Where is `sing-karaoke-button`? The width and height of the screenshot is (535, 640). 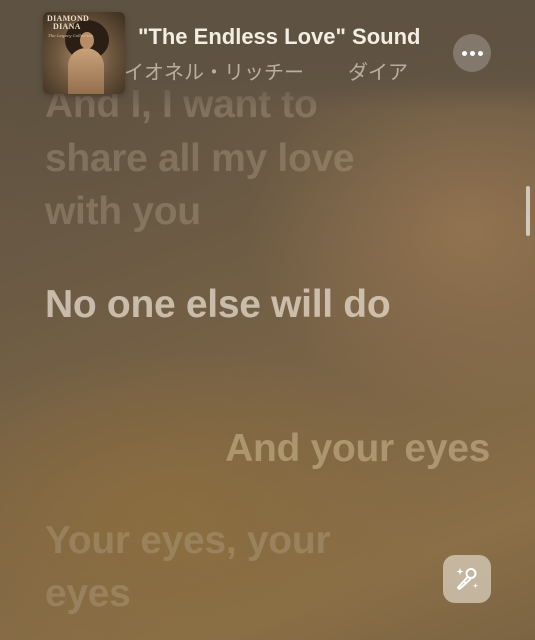
sing-karaoke-button is located at coordinates (467, 579).